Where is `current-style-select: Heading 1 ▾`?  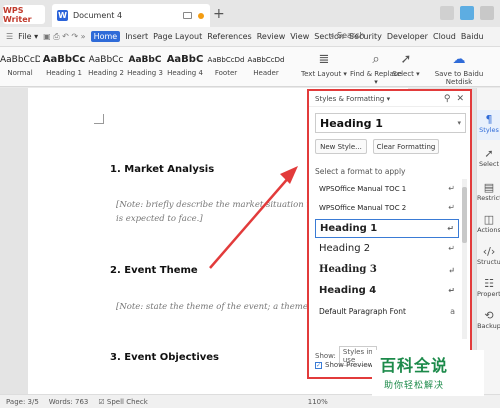
current-style-select: Heading 1 ▾ is located at coordinates (390, 123).